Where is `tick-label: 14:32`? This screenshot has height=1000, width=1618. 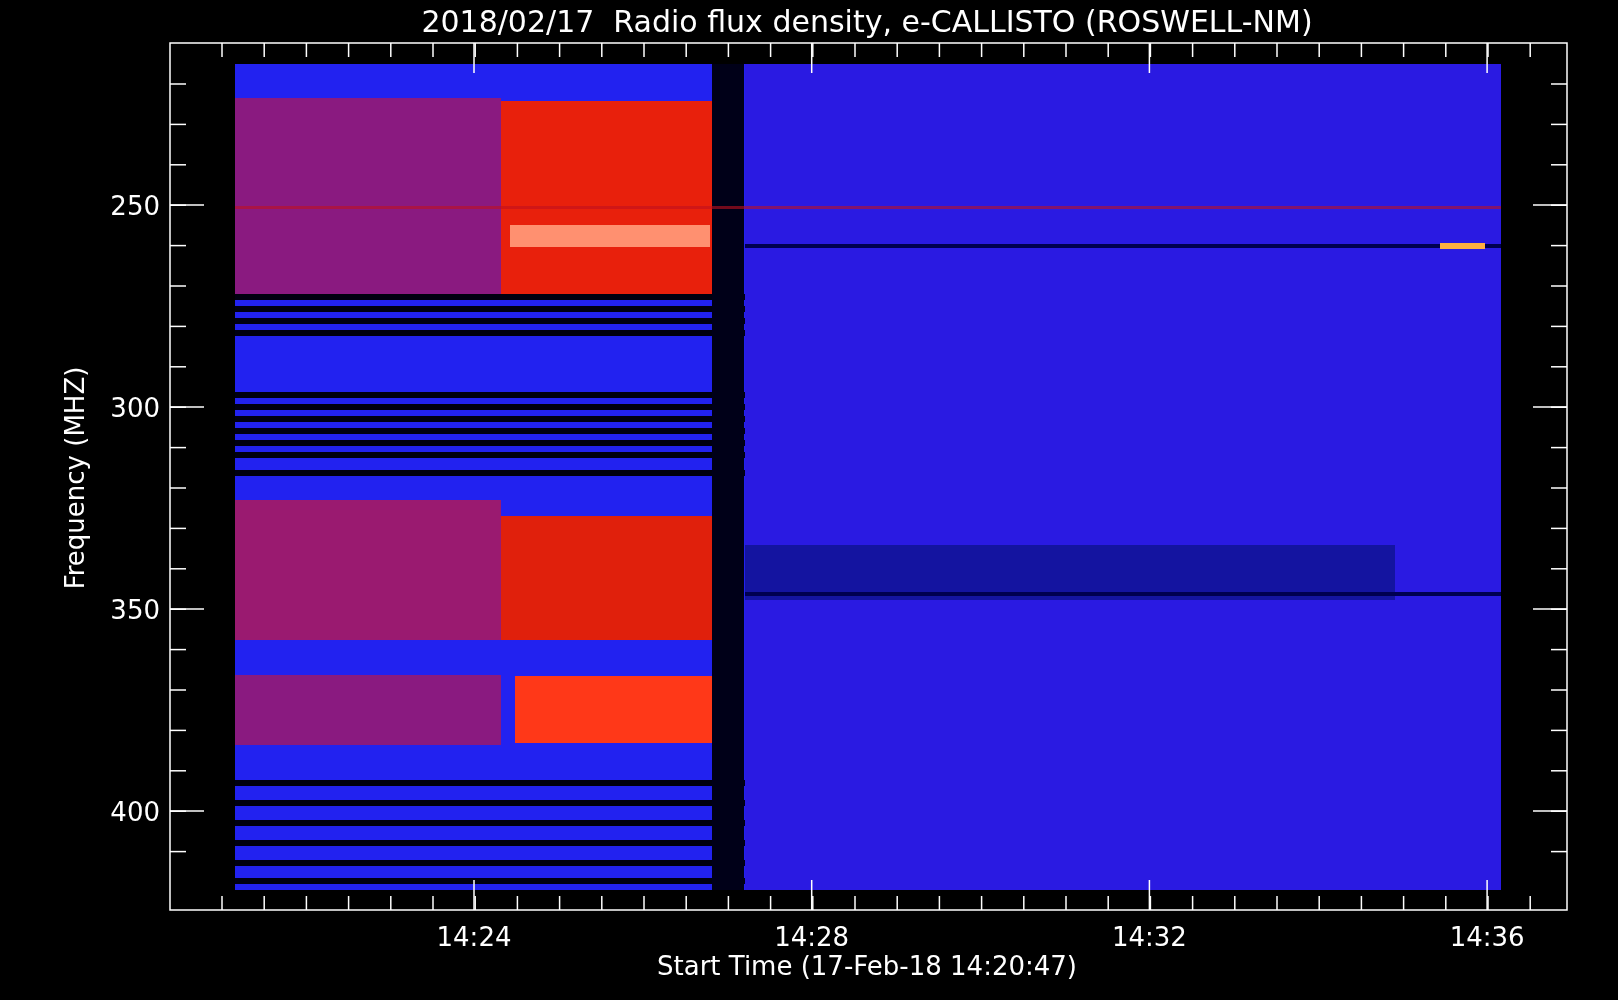
tick-label: 14:32 is located at coordinates (1149, 937).